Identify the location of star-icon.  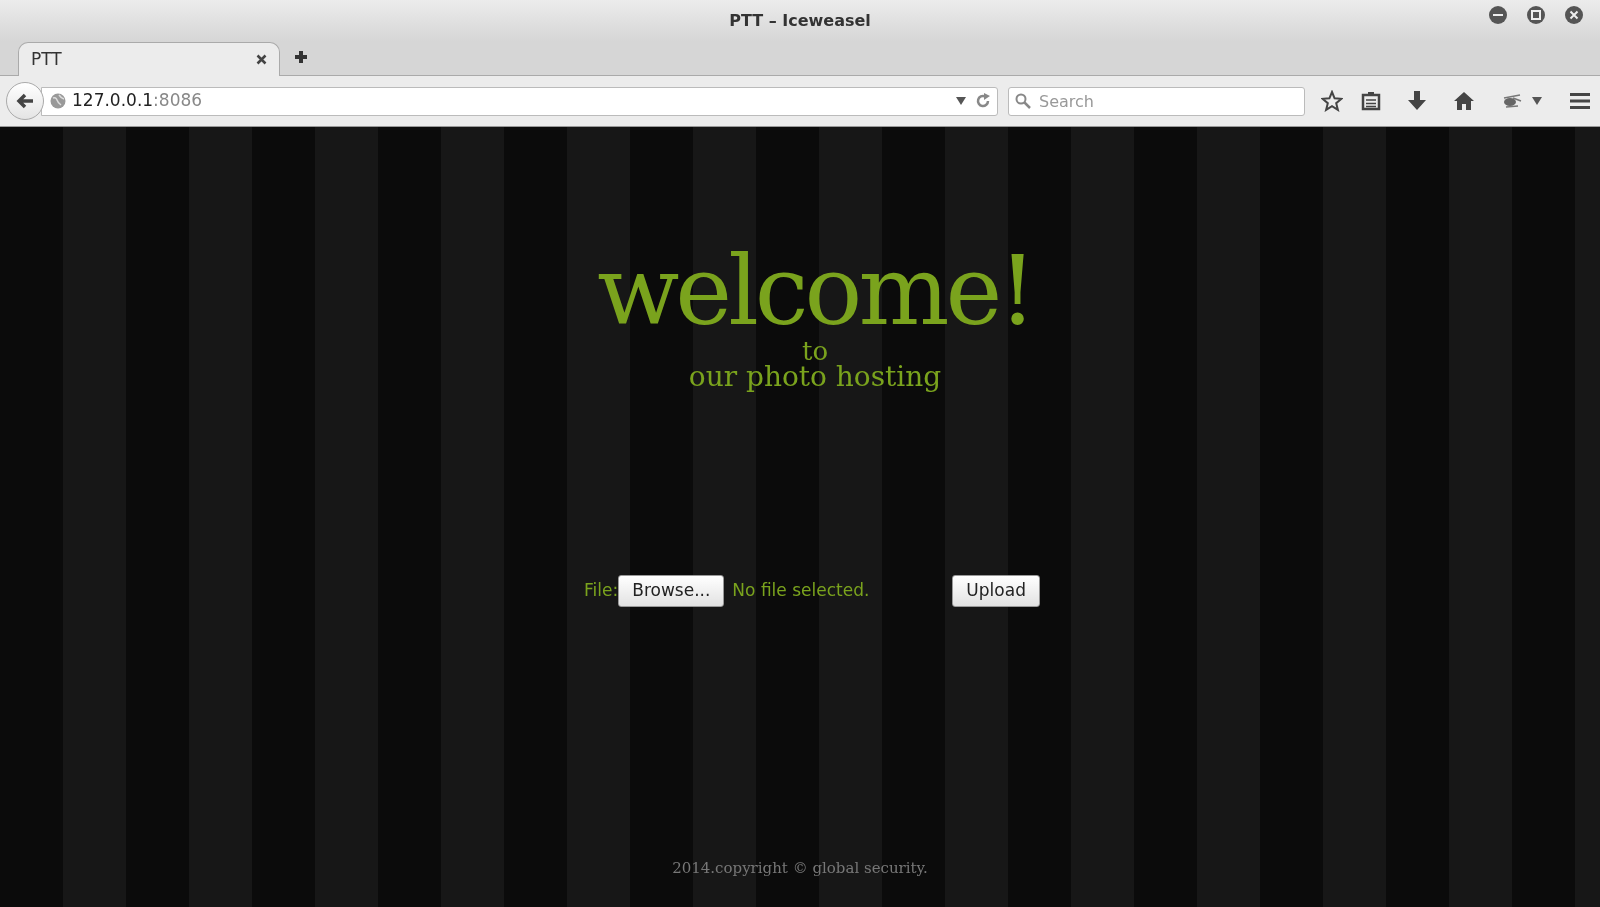
(1332, 101).